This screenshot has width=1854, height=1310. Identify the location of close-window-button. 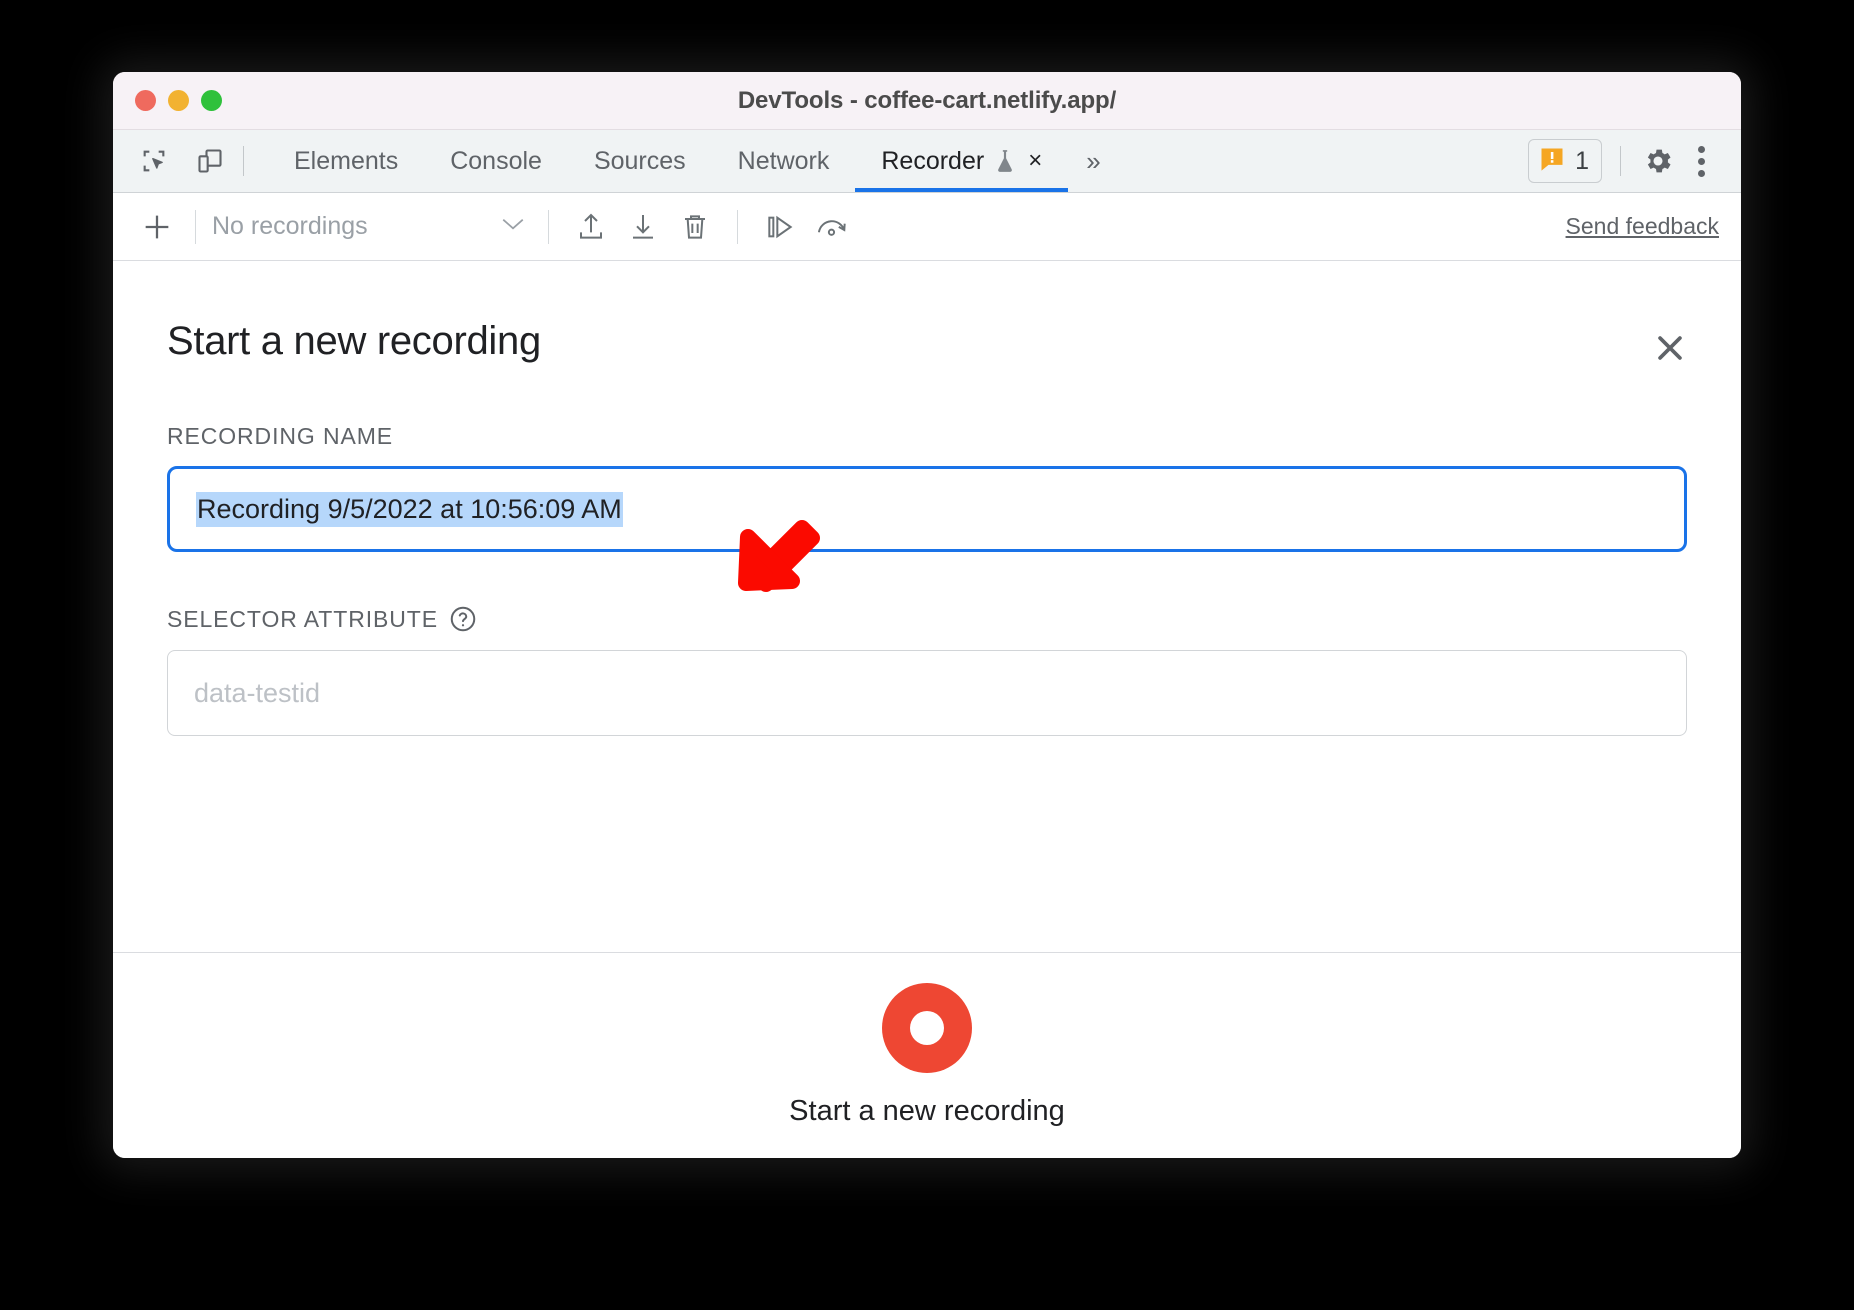
(145, 100).